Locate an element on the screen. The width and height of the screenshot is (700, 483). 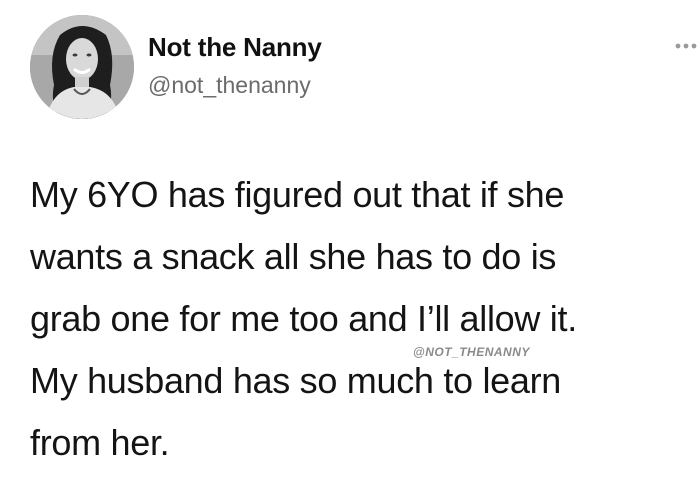
avatar is located at coordinates (82, 67).